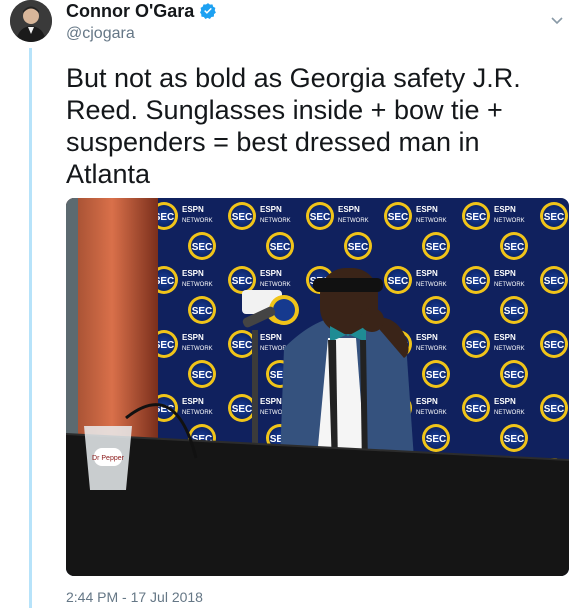 This screenshot has height=608, width=575. Describe the element at coordinates (108, 458) in the screenshot. I see `svg-text: Dr Pepper` at that location.